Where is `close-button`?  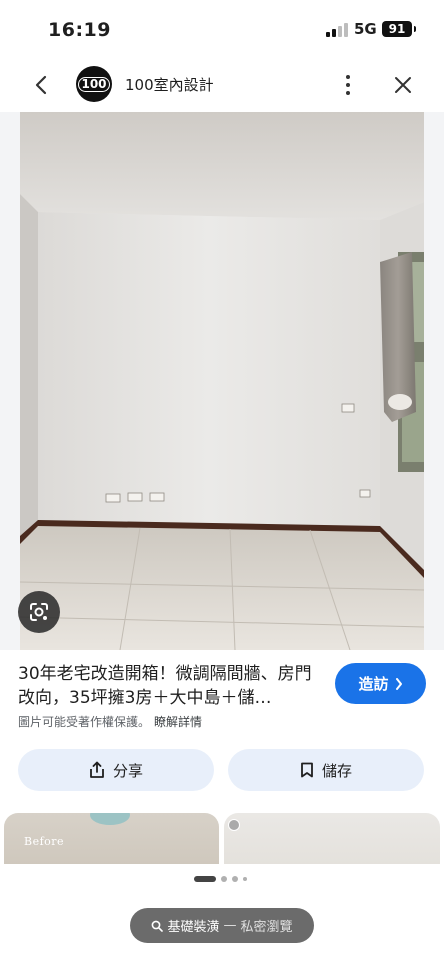 close-button is located at coordinates (403, 85).